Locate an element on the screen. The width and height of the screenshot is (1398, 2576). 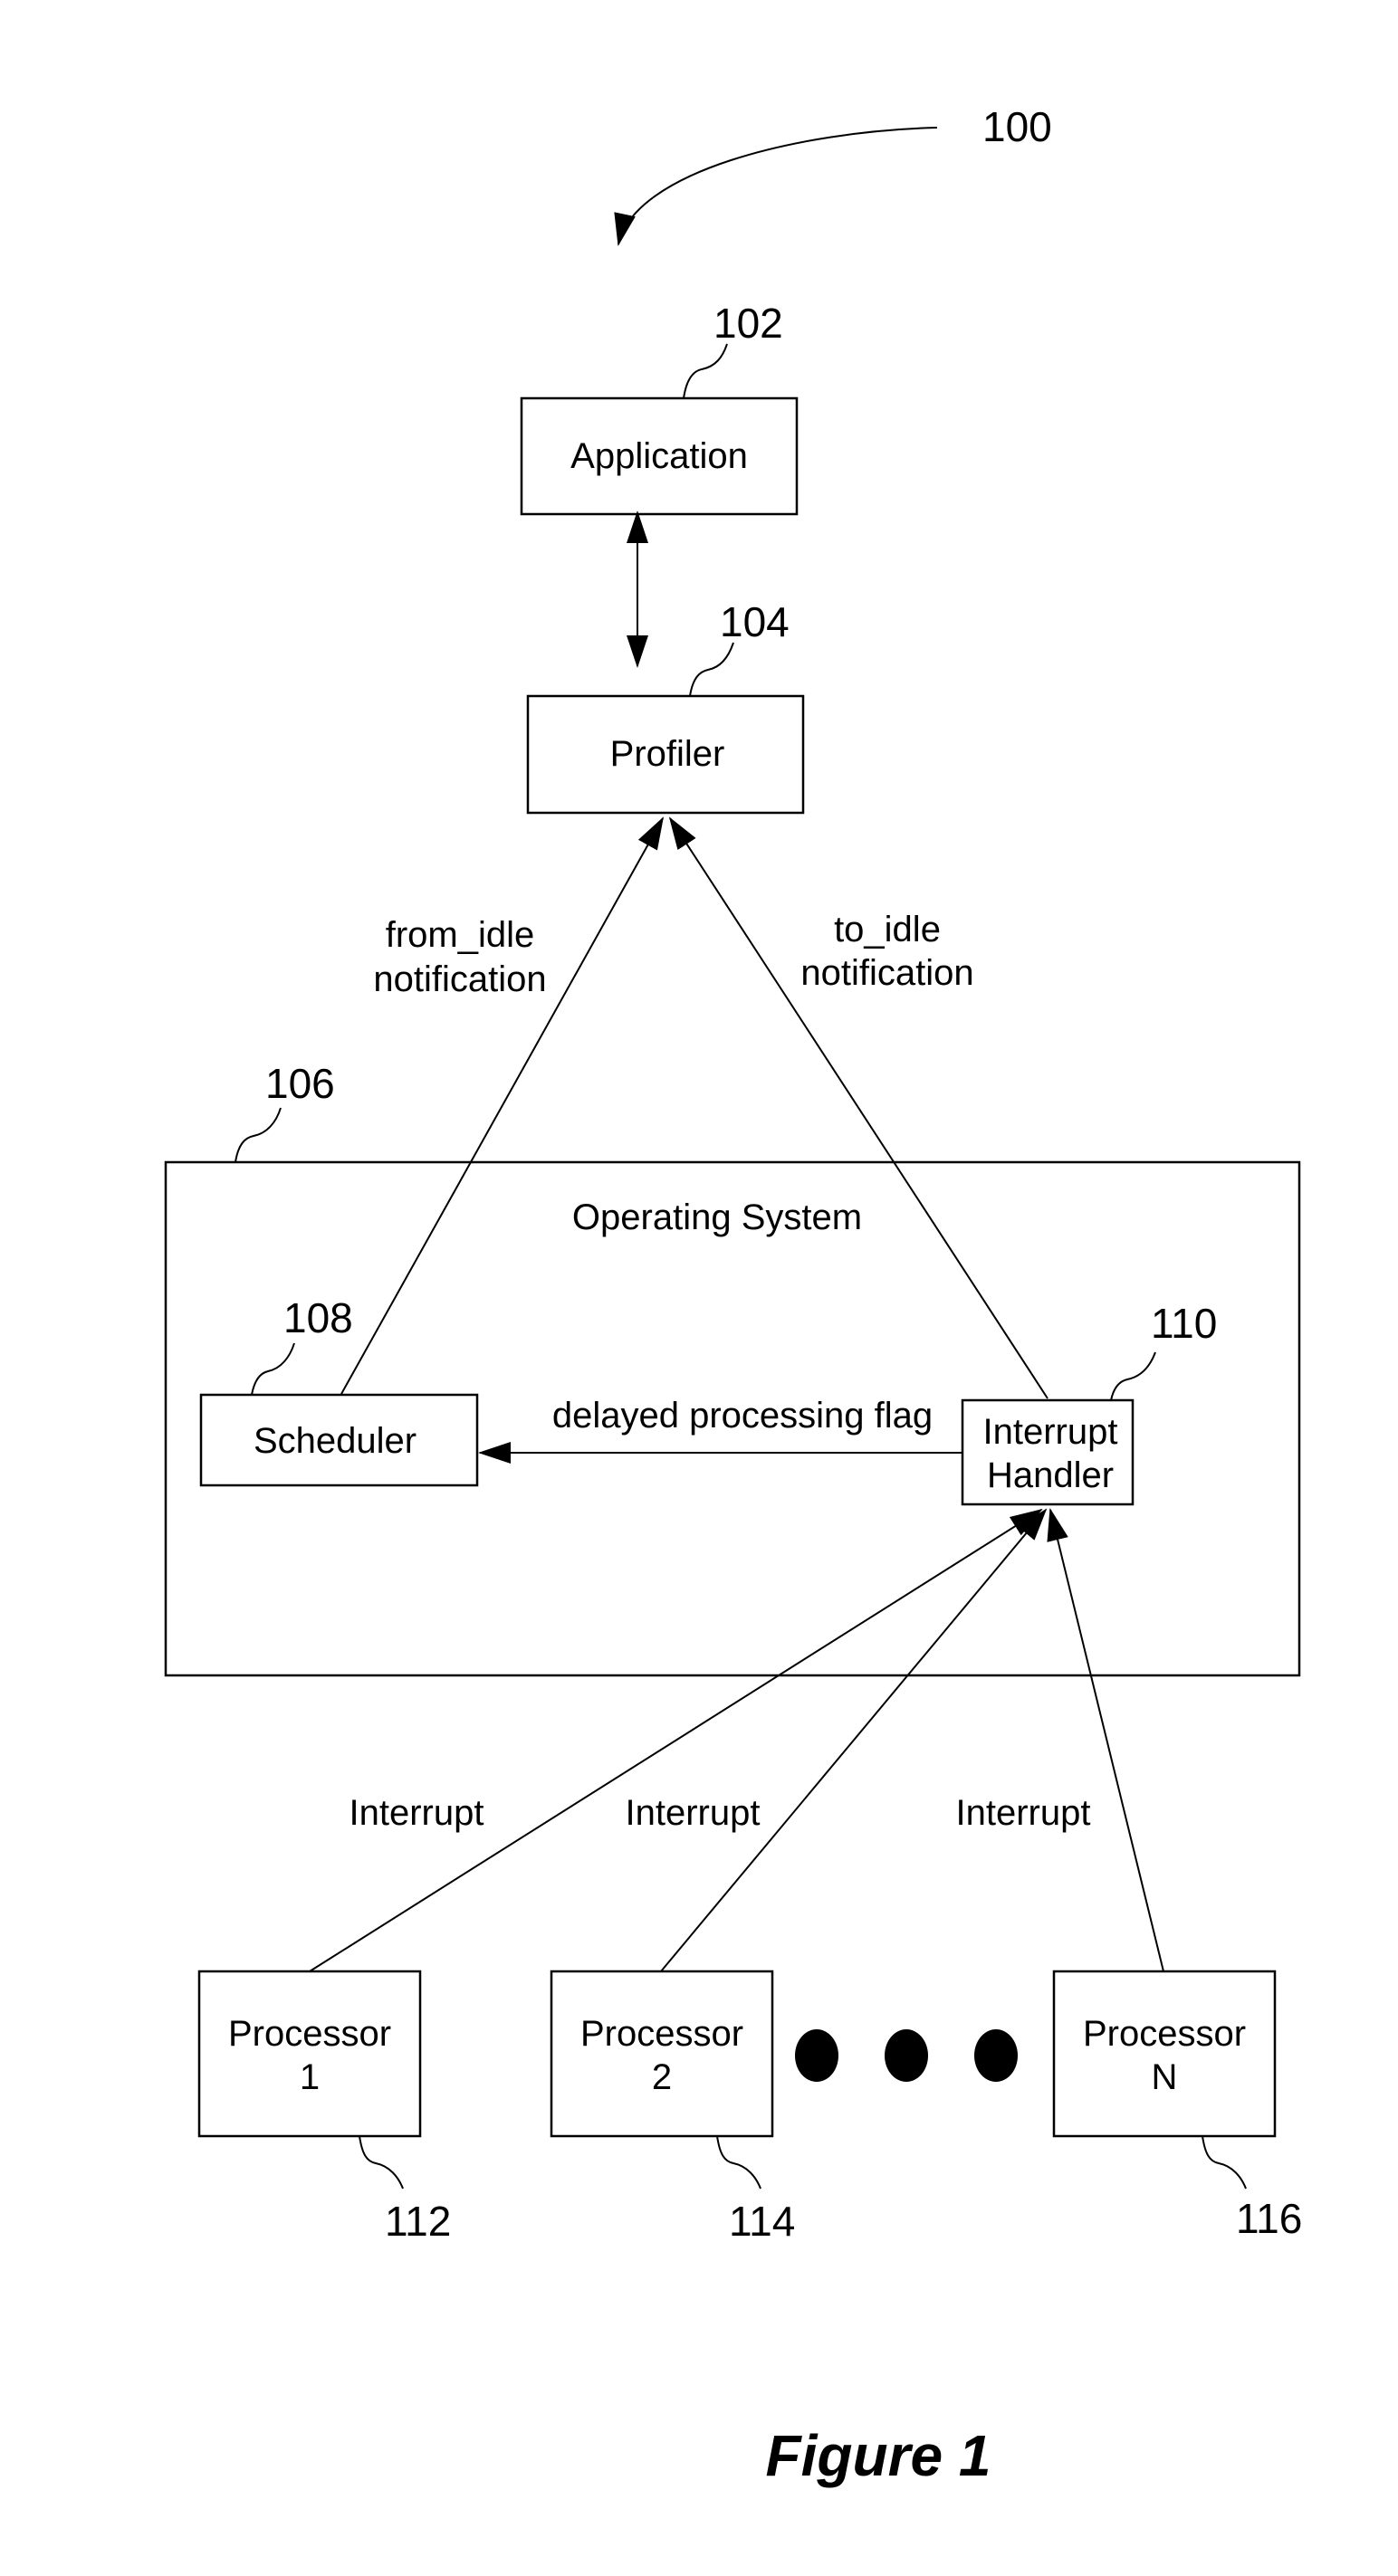
interrupt-1-label: Interrupt is located at coordinates (417, 1813).